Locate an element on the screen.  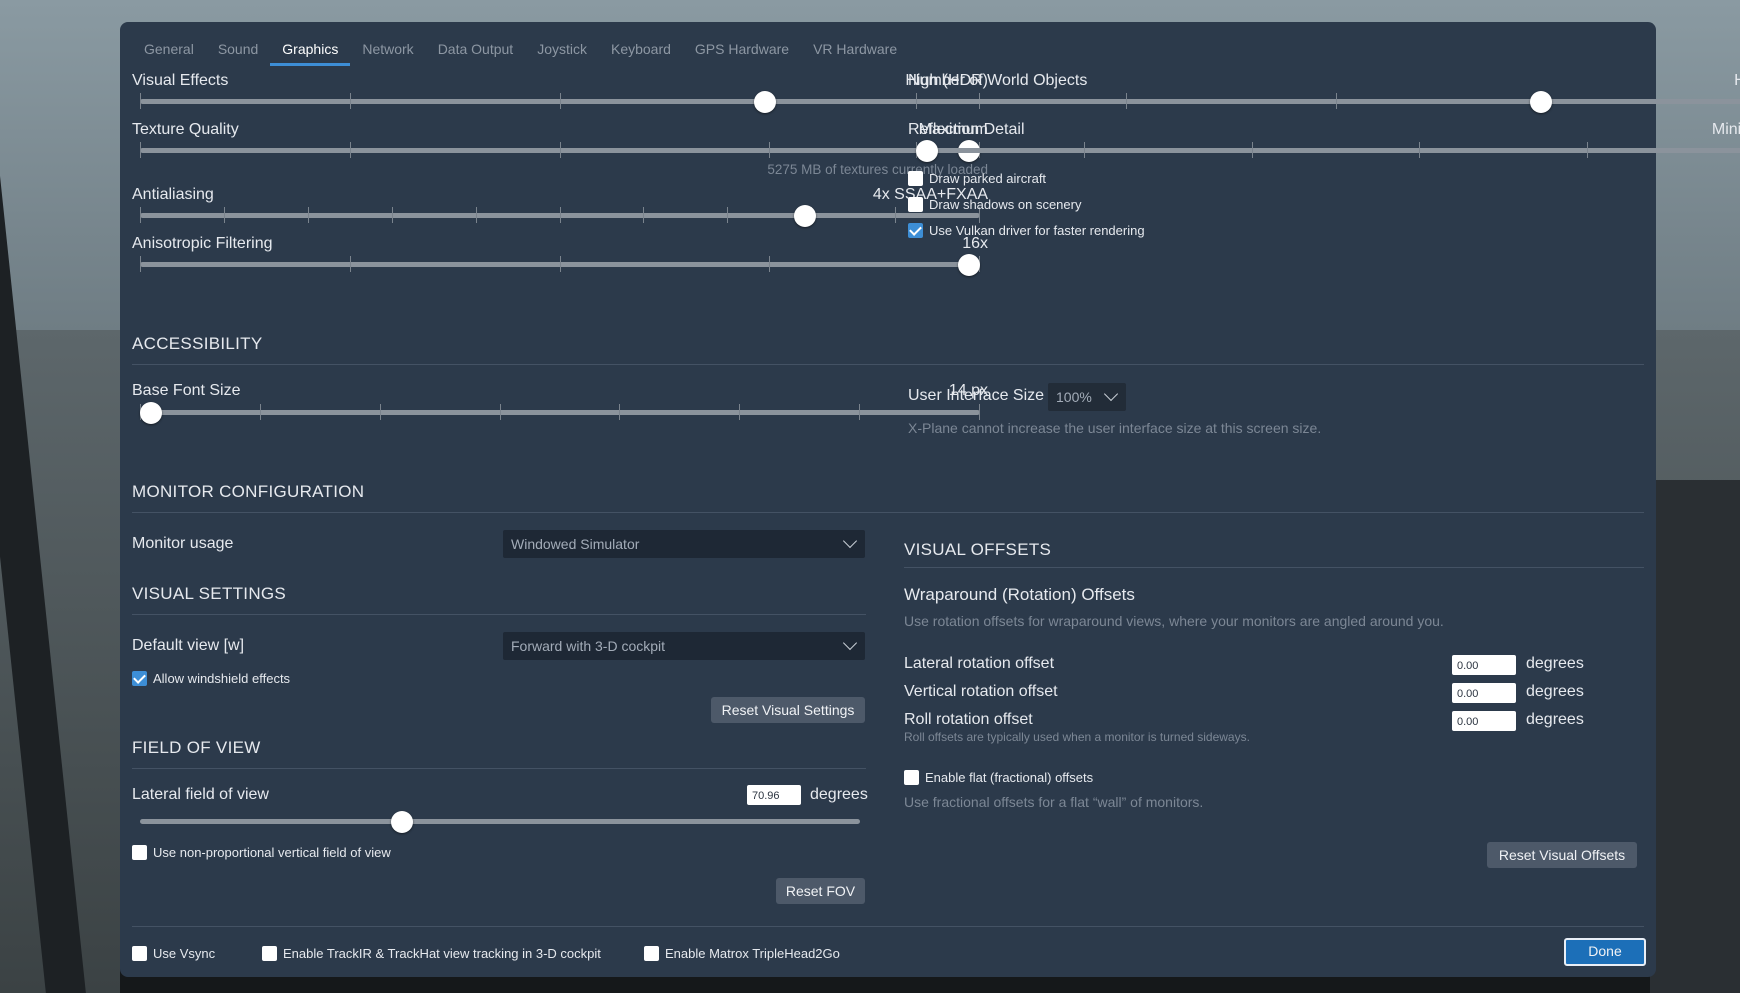
tab-gps-hardware: GPS Hardware is located at coordinates (742, 51).